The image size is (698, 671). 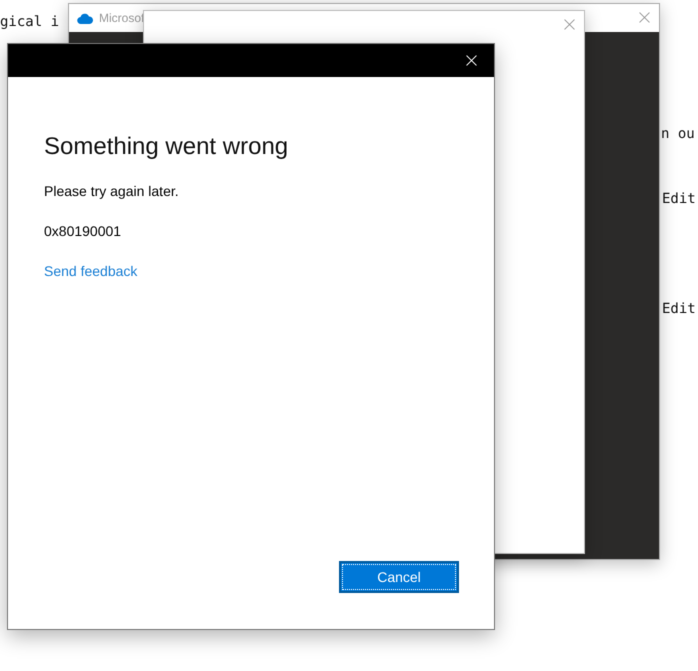 I want to click on send-feedback-link: Send feedback, so click(x=91, y=271).